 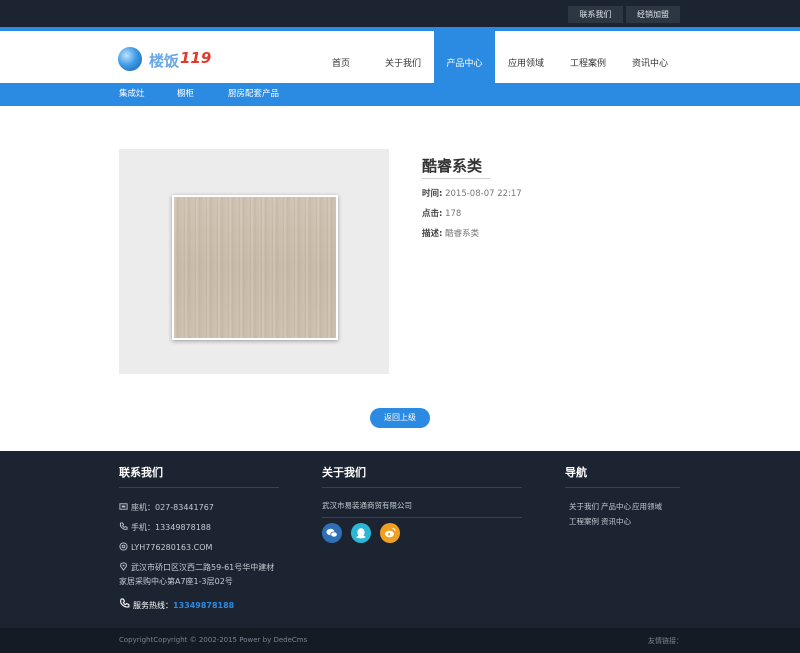 I want to click on product-image-frame, so click(x=254, y=261).